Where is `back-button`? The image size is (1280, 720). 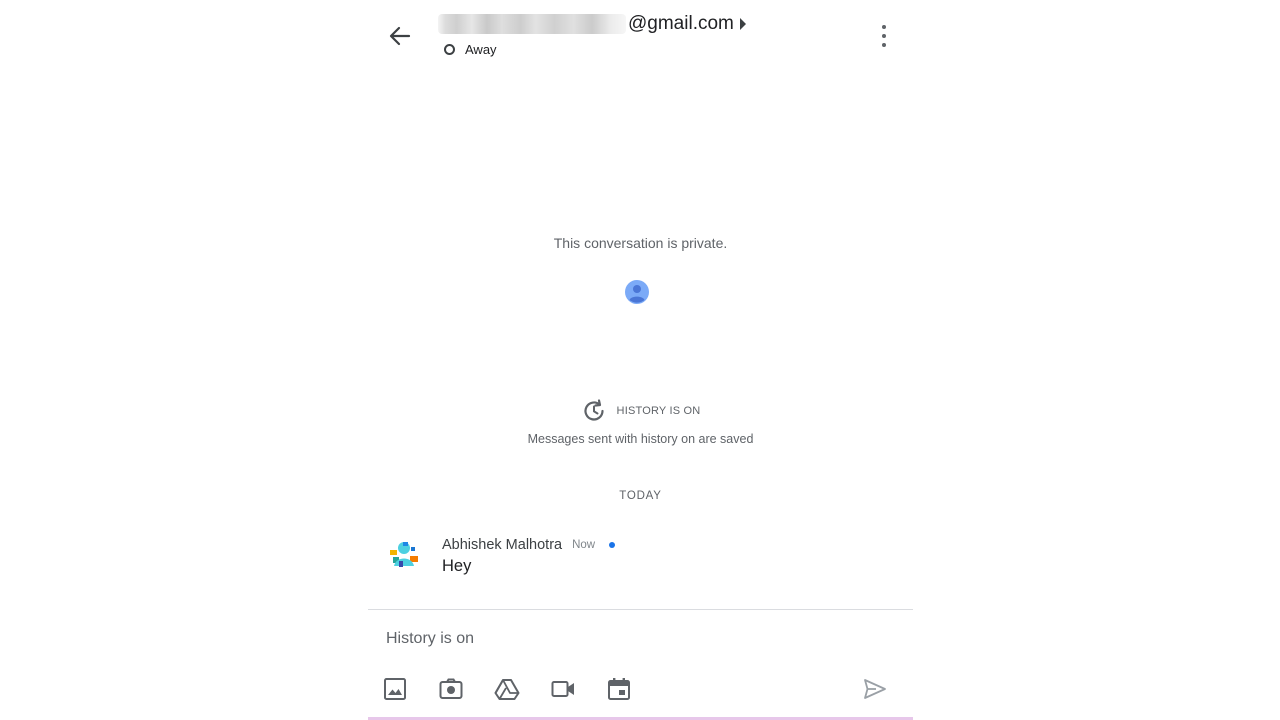 back-button is located at coordinates (400, 36).